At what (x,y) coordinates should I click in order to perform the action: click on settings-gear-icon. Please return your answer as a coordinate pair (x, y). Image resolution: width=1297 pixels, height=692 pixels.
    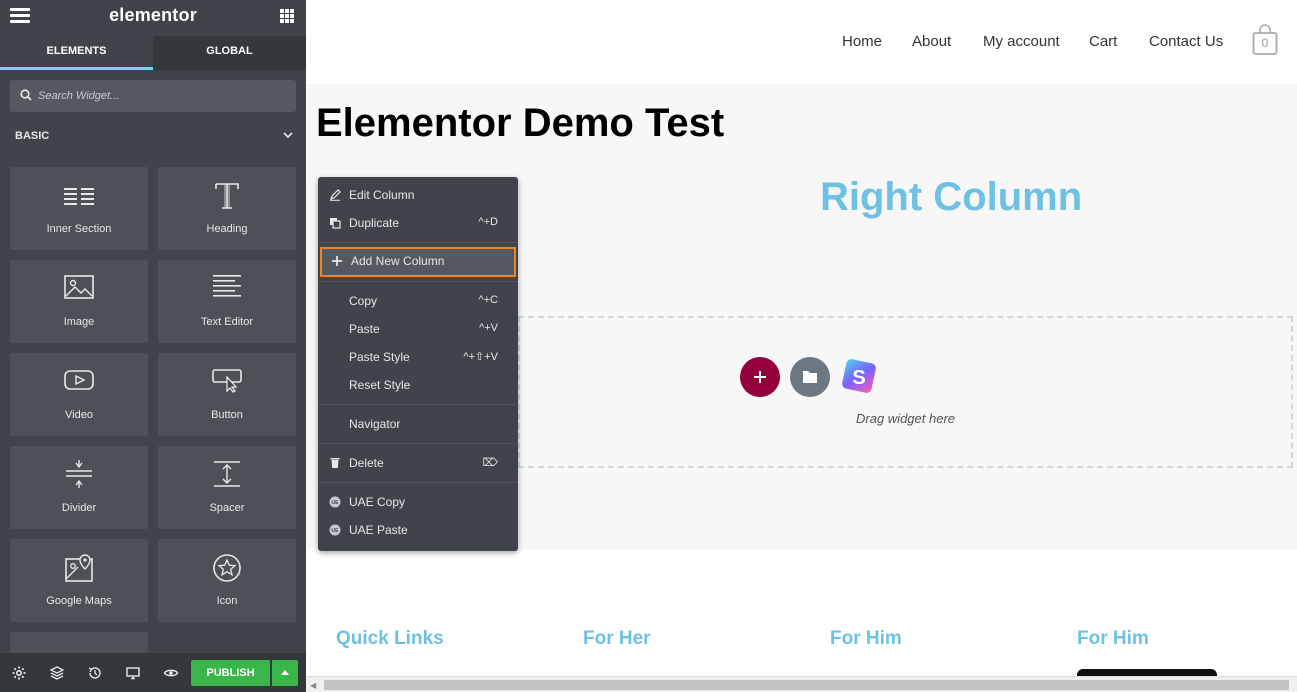
    Looking at the image, I should click on (19, 673).